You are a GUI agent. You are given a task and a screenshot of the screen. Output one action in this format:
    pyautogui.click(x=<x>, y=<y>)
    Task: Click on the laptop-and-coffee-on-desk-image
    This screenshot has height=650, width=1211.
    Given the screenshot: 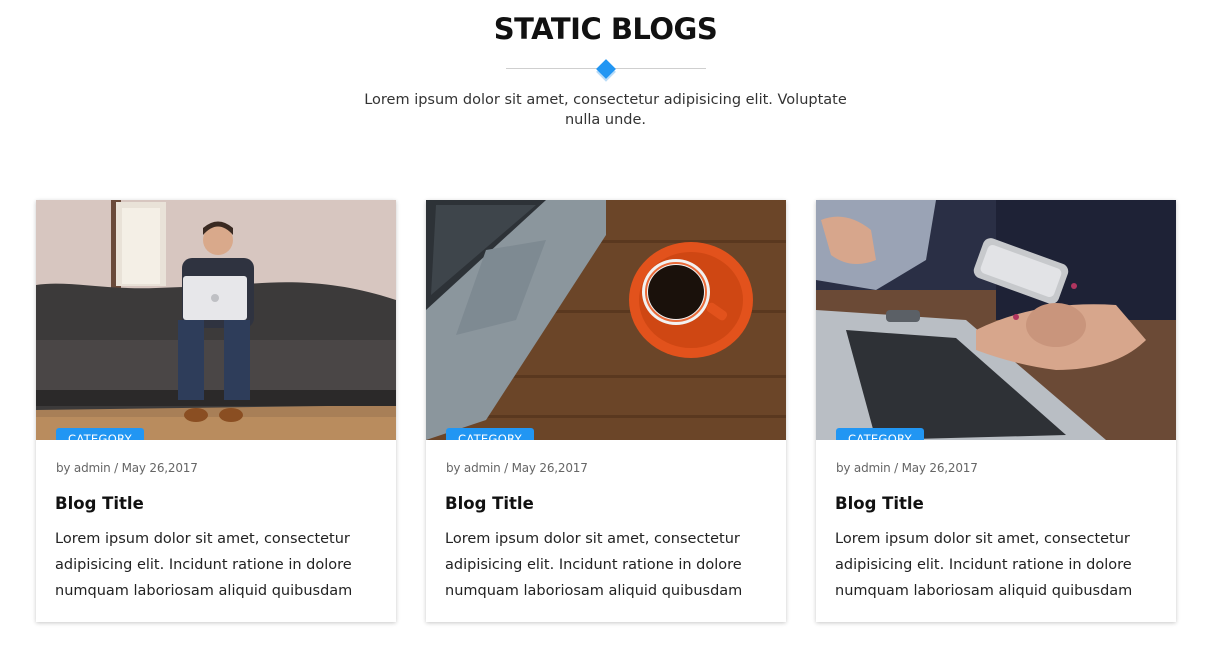 What is the action you would take?
    pyautogui.click(x=606, y=320)
    